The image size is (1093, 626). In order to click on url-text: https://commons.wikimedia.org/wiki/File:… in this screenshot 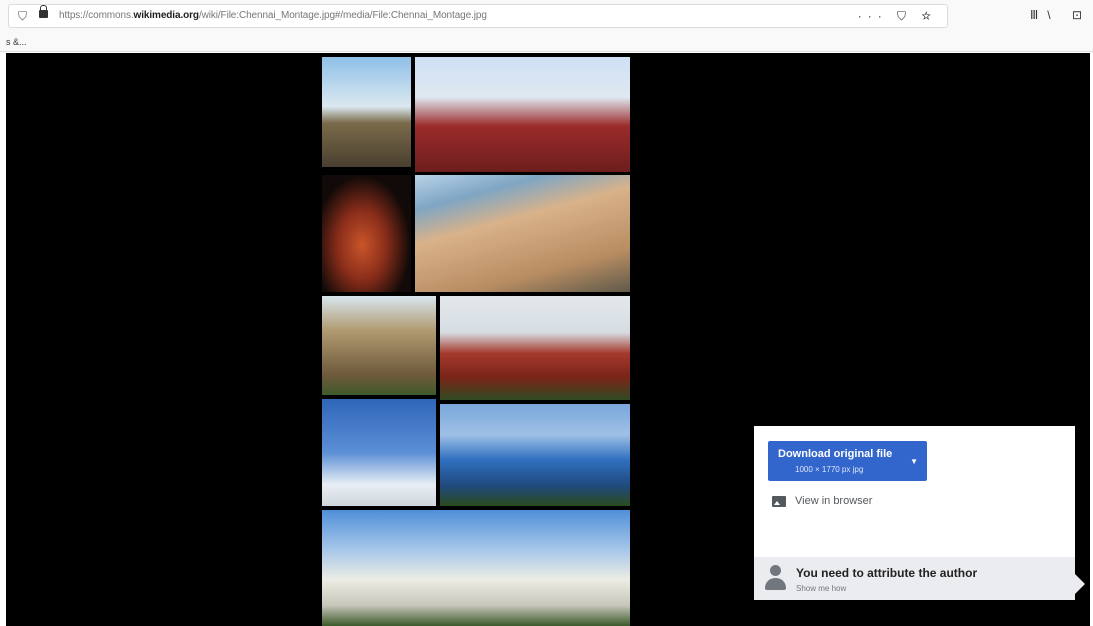, I will do `click(273, 15)`.